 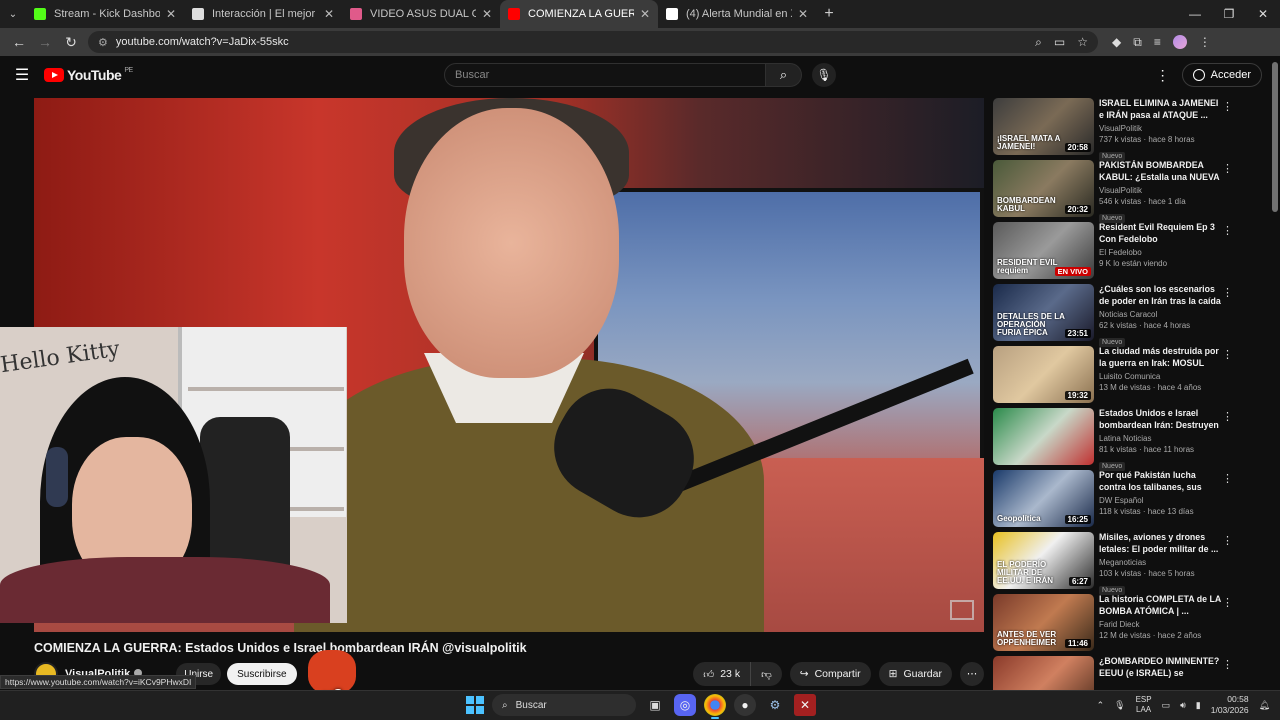 I want to click on new-tab-icon: +, so click(x=829, y=14).